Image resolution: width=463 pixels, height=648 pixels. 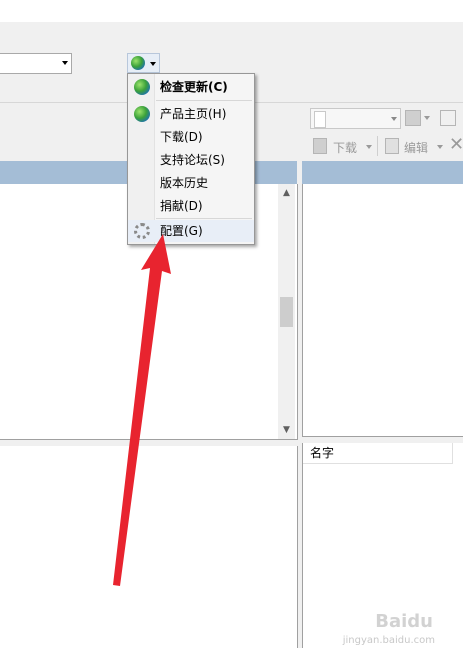 I want to click on remote-panel-header, so click(x=382, y=172).